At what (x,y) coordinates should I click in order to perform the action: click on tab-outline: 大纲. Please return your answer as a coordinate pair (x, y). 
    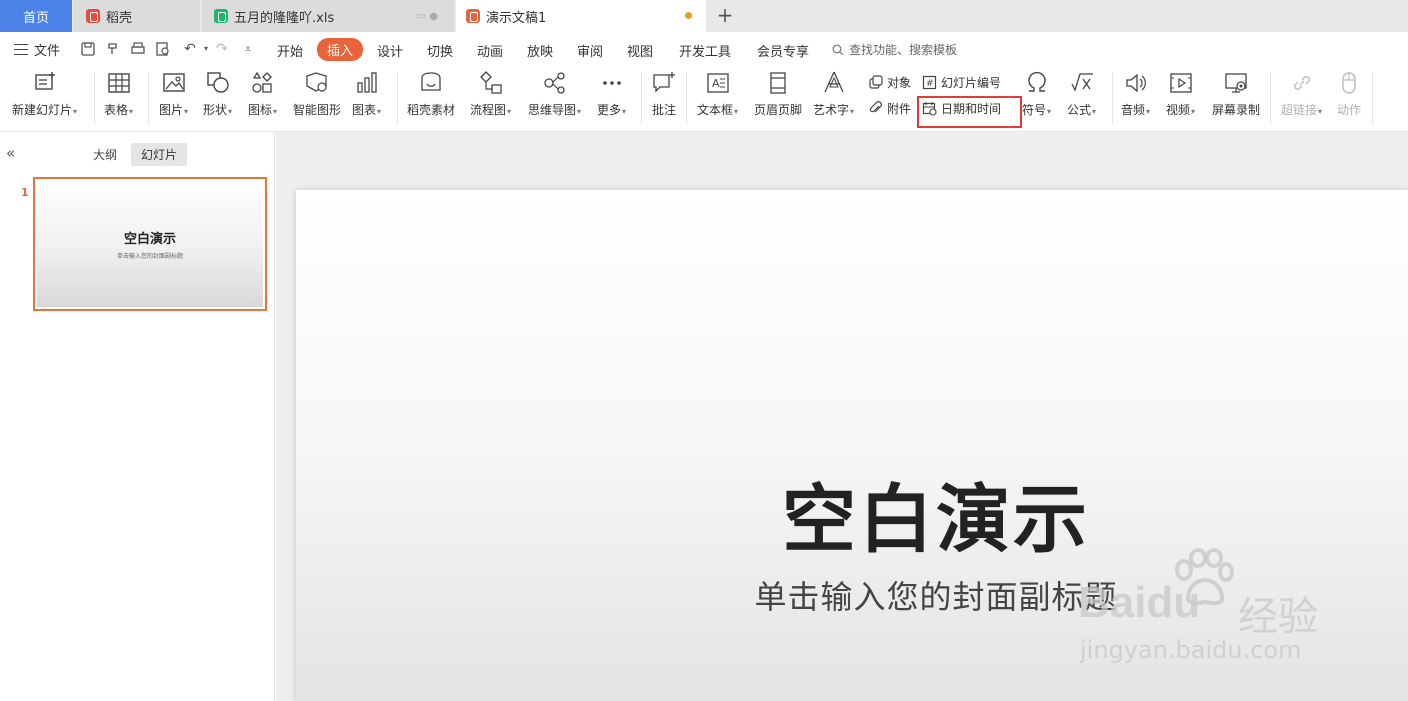
    Looking at the image, I should click on (105, 154).